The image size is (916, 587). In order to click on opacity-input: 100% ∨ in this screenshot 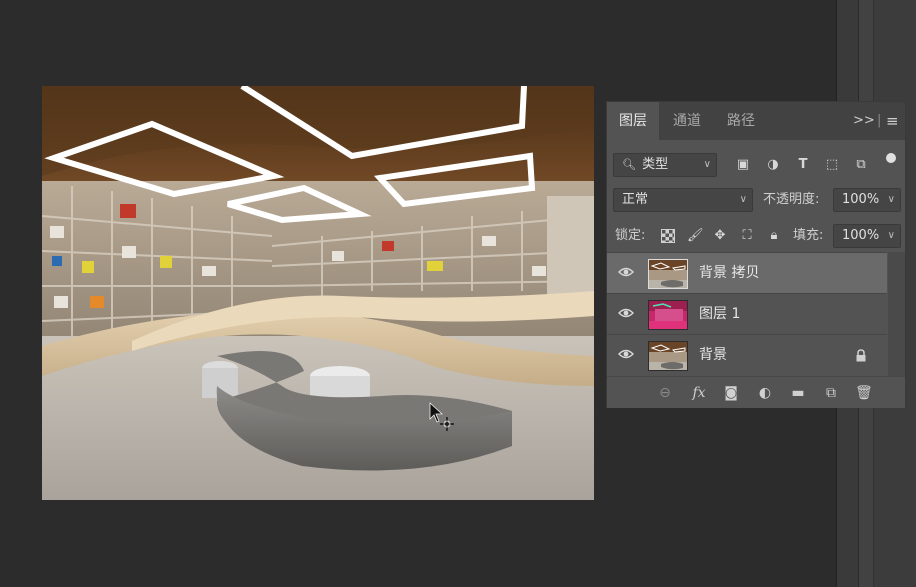, I will do `click(867, 200)`.